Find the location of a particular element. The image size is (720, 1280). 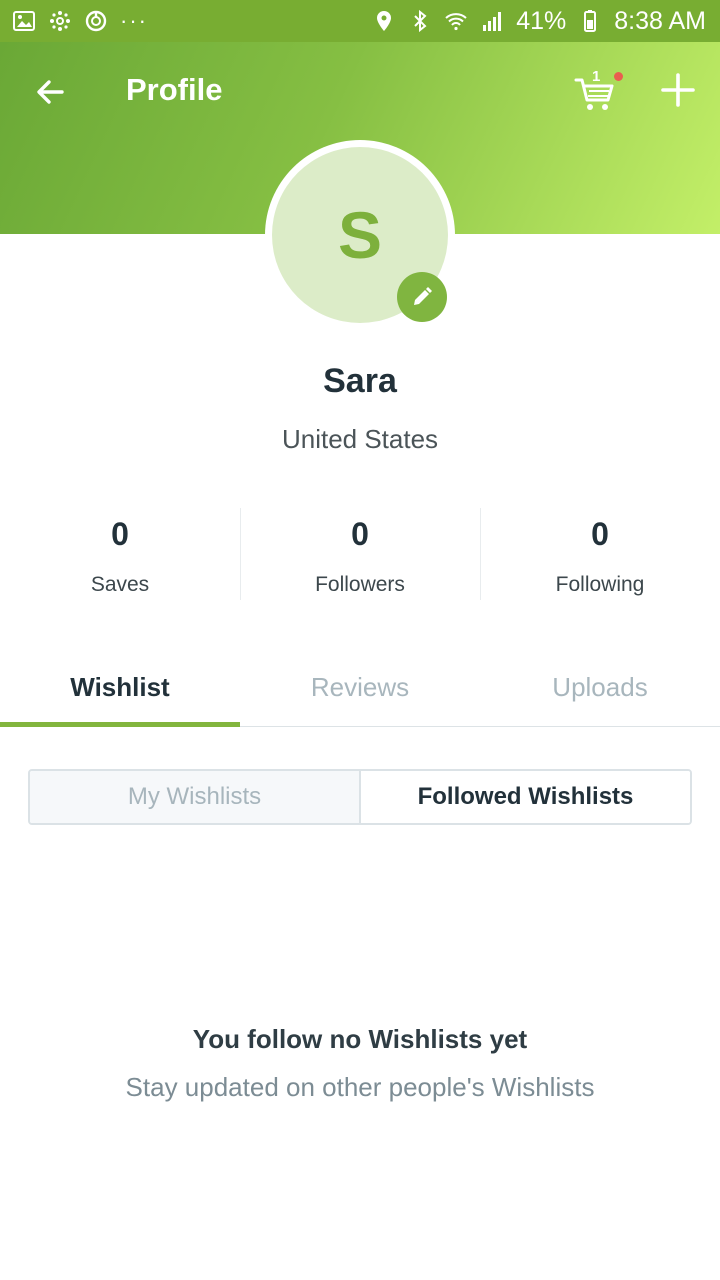

page-title: Profile is located at coordinates (174, 89).